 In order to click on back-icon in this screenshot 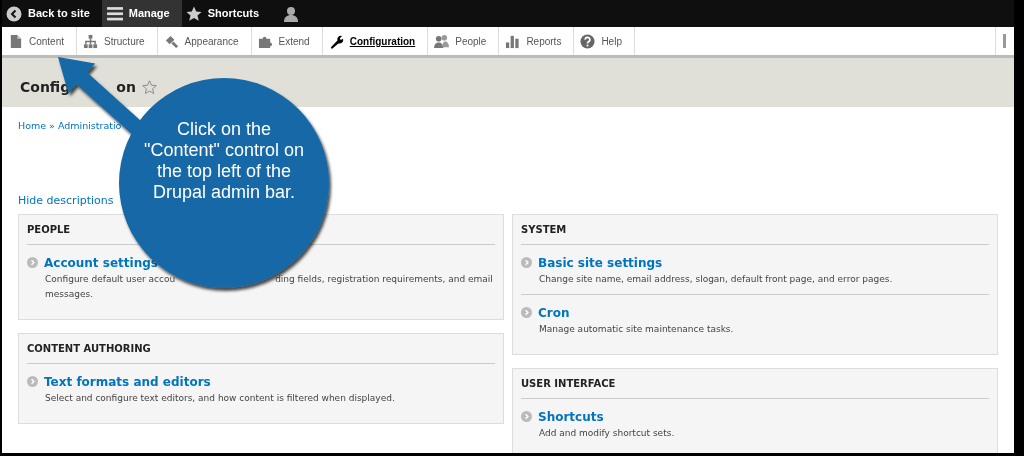, I will do `click(14, 13)`.